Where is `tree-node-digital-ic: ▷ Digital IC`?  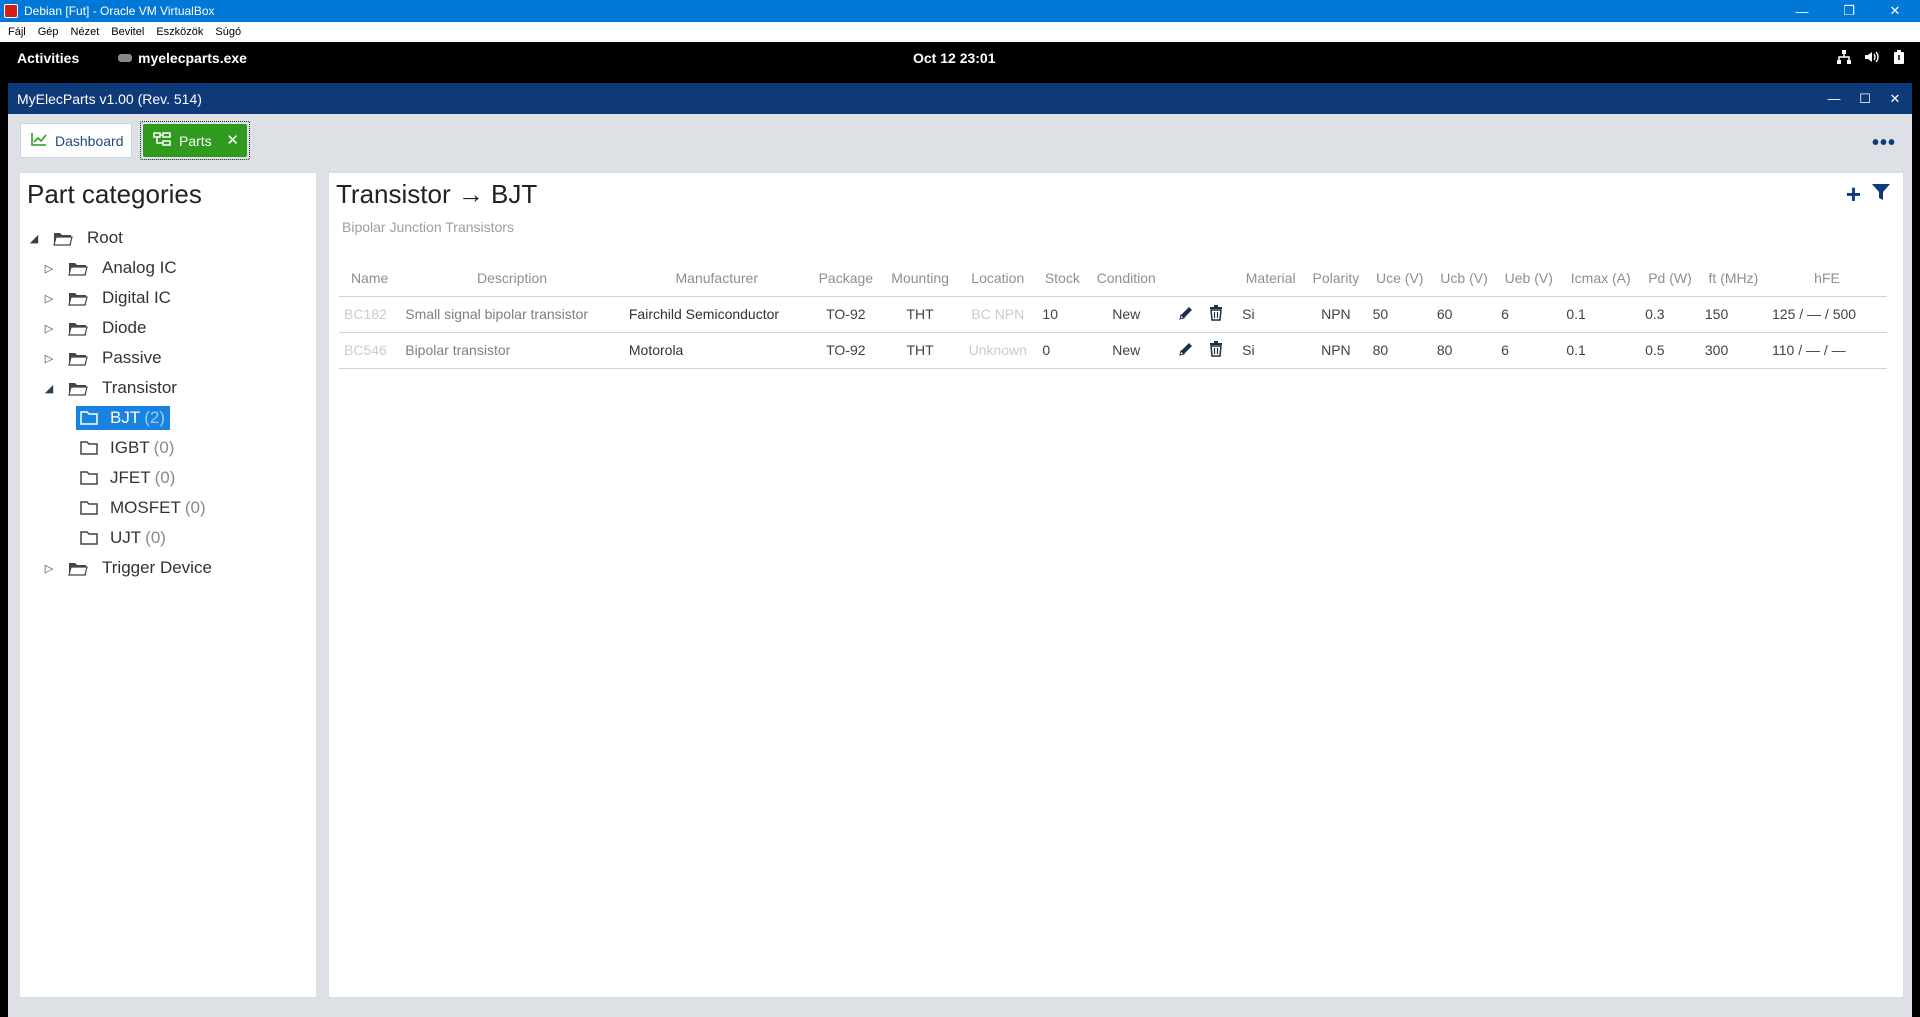 tree-node-digital-ic: ▷ Digital IC is located at coordinates (106, 298).